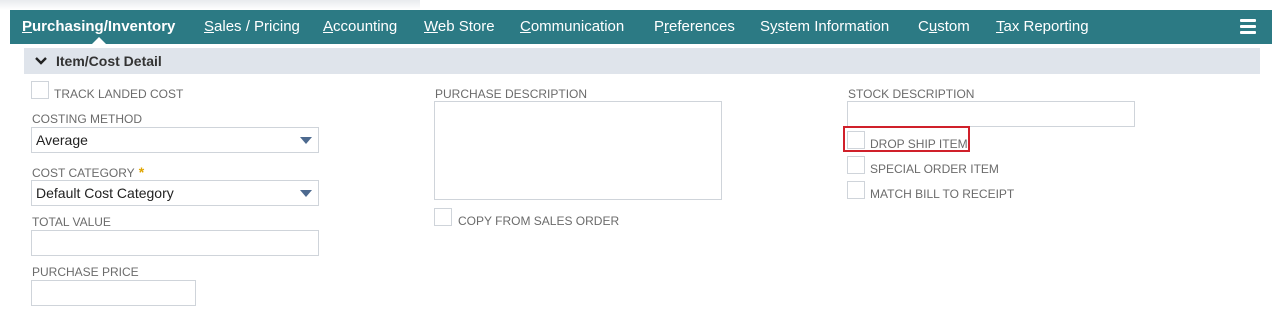 The height and width of the screenshot is (313, 1280). What do you see at coordinates (906, 139) in the screenshot?
I see `drop-ship-item-highlight` at bounding box center [906, 139].